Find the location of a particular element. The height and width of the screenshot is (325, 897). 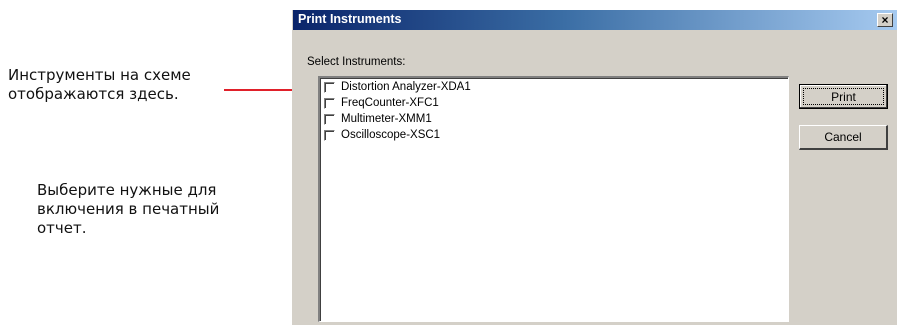

cancel-button: Cancel is located at coordinates (843, 137).